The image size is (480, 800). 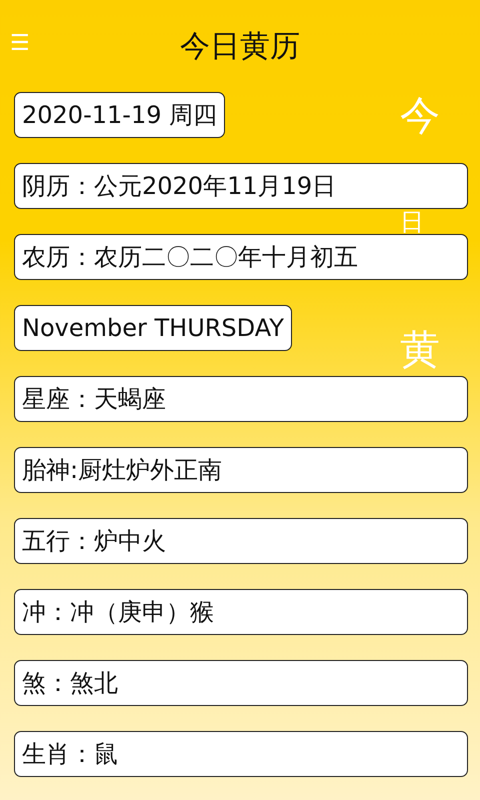 What do you see at coordinates (241, 399) in the screenshot?
I see `info-card: 星座：天蝎座` at bounding box center [241, 399].